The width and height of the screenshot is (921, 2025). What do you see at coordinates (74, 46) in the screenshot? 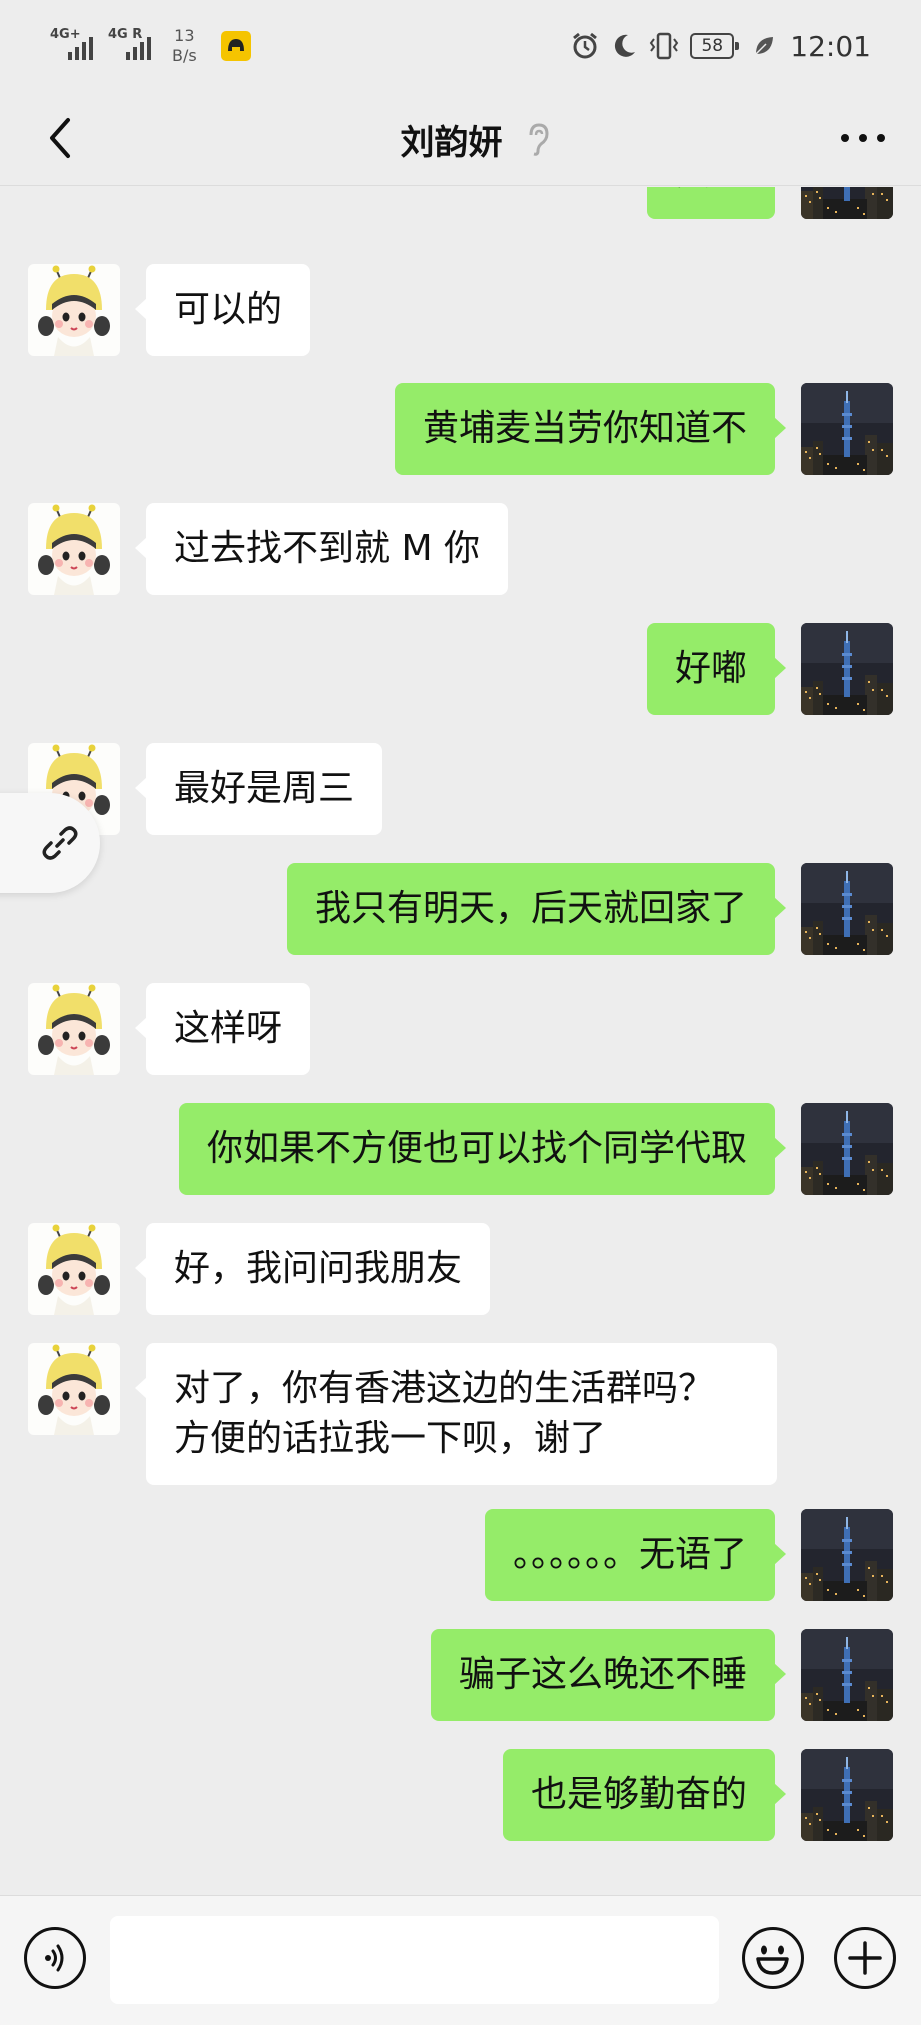
I see `signal-1-icon: 4G+` at bounding box center [74, 46].